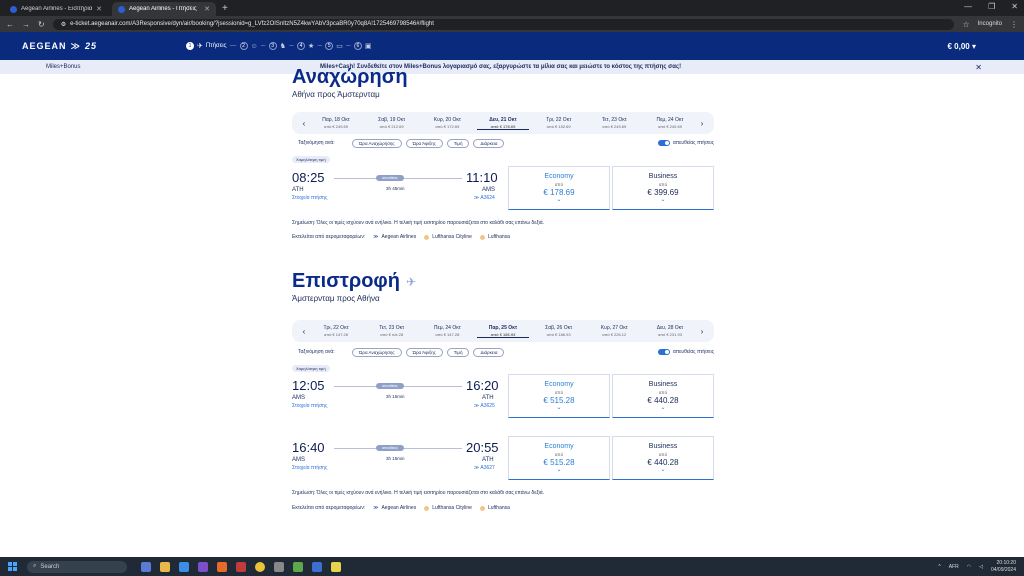 This screenshot has height=576, width=1024. I want to click on forward-icon: →, so click(26, 24).